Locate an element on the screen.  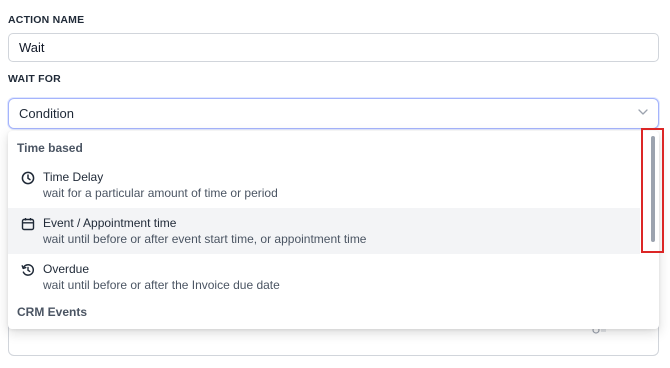
dropdown-scrollbar is located at coordinates (653, 230).